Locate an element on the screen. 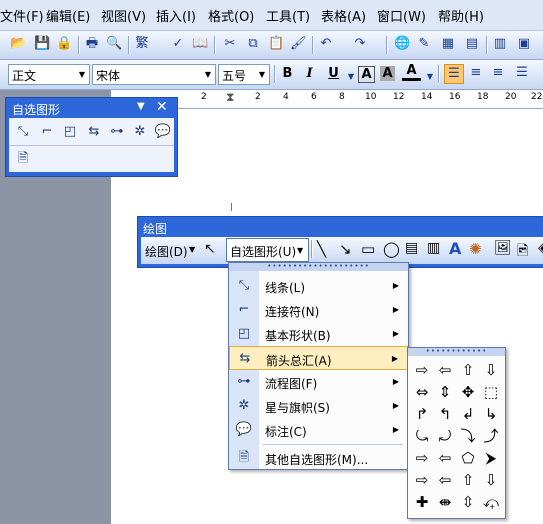 Image resolution: width=543 pixels, height=524 pixels. hyperlink-icon: 🌐 is located at coordinates (402, 44).